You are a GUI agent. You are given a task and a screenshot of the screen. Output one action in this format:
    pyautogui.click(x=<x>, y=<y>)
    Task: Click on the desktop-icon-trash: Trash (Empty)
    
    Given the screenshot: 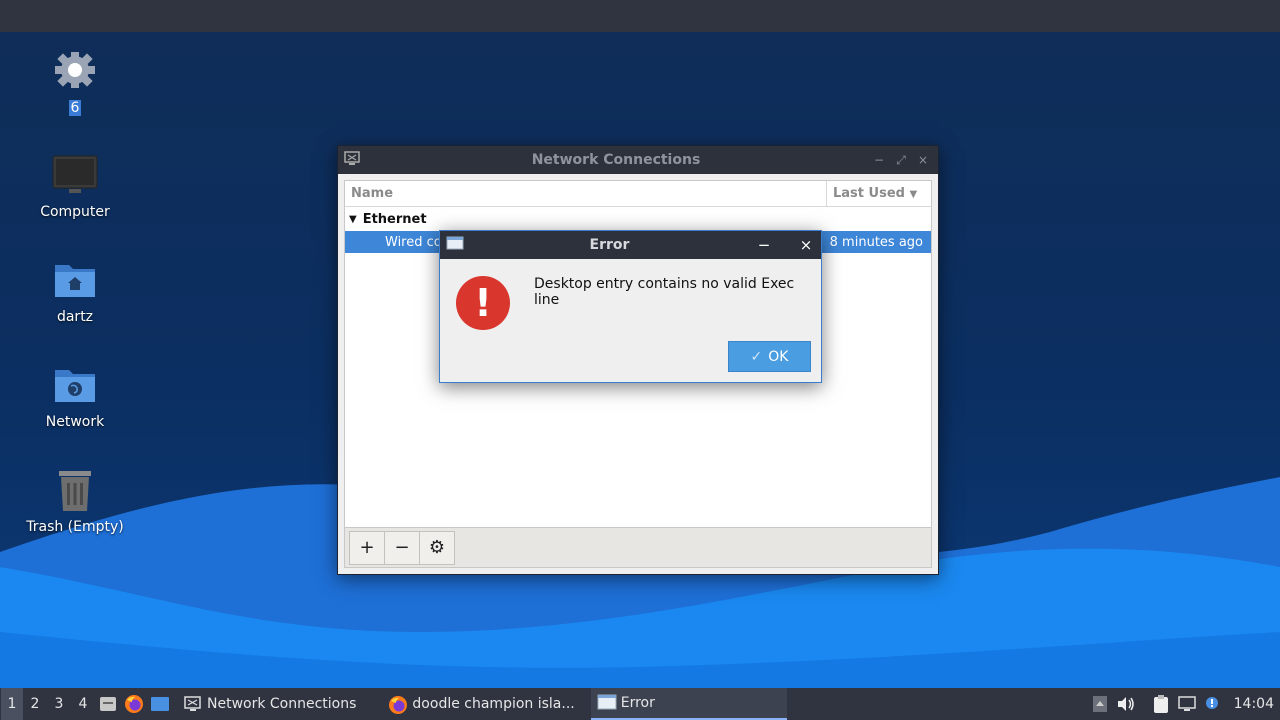 What is the action you would take?
    pyautogui.click(x=75, y=501)
    